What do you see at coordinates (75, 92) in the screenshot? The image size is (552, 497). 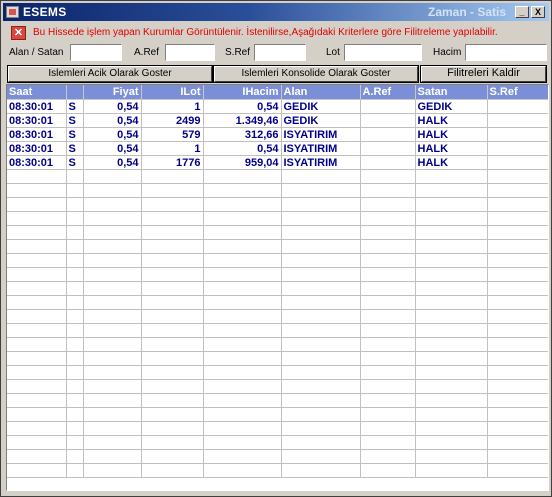 I see `col-header-side` at bounding box center [75, 92].